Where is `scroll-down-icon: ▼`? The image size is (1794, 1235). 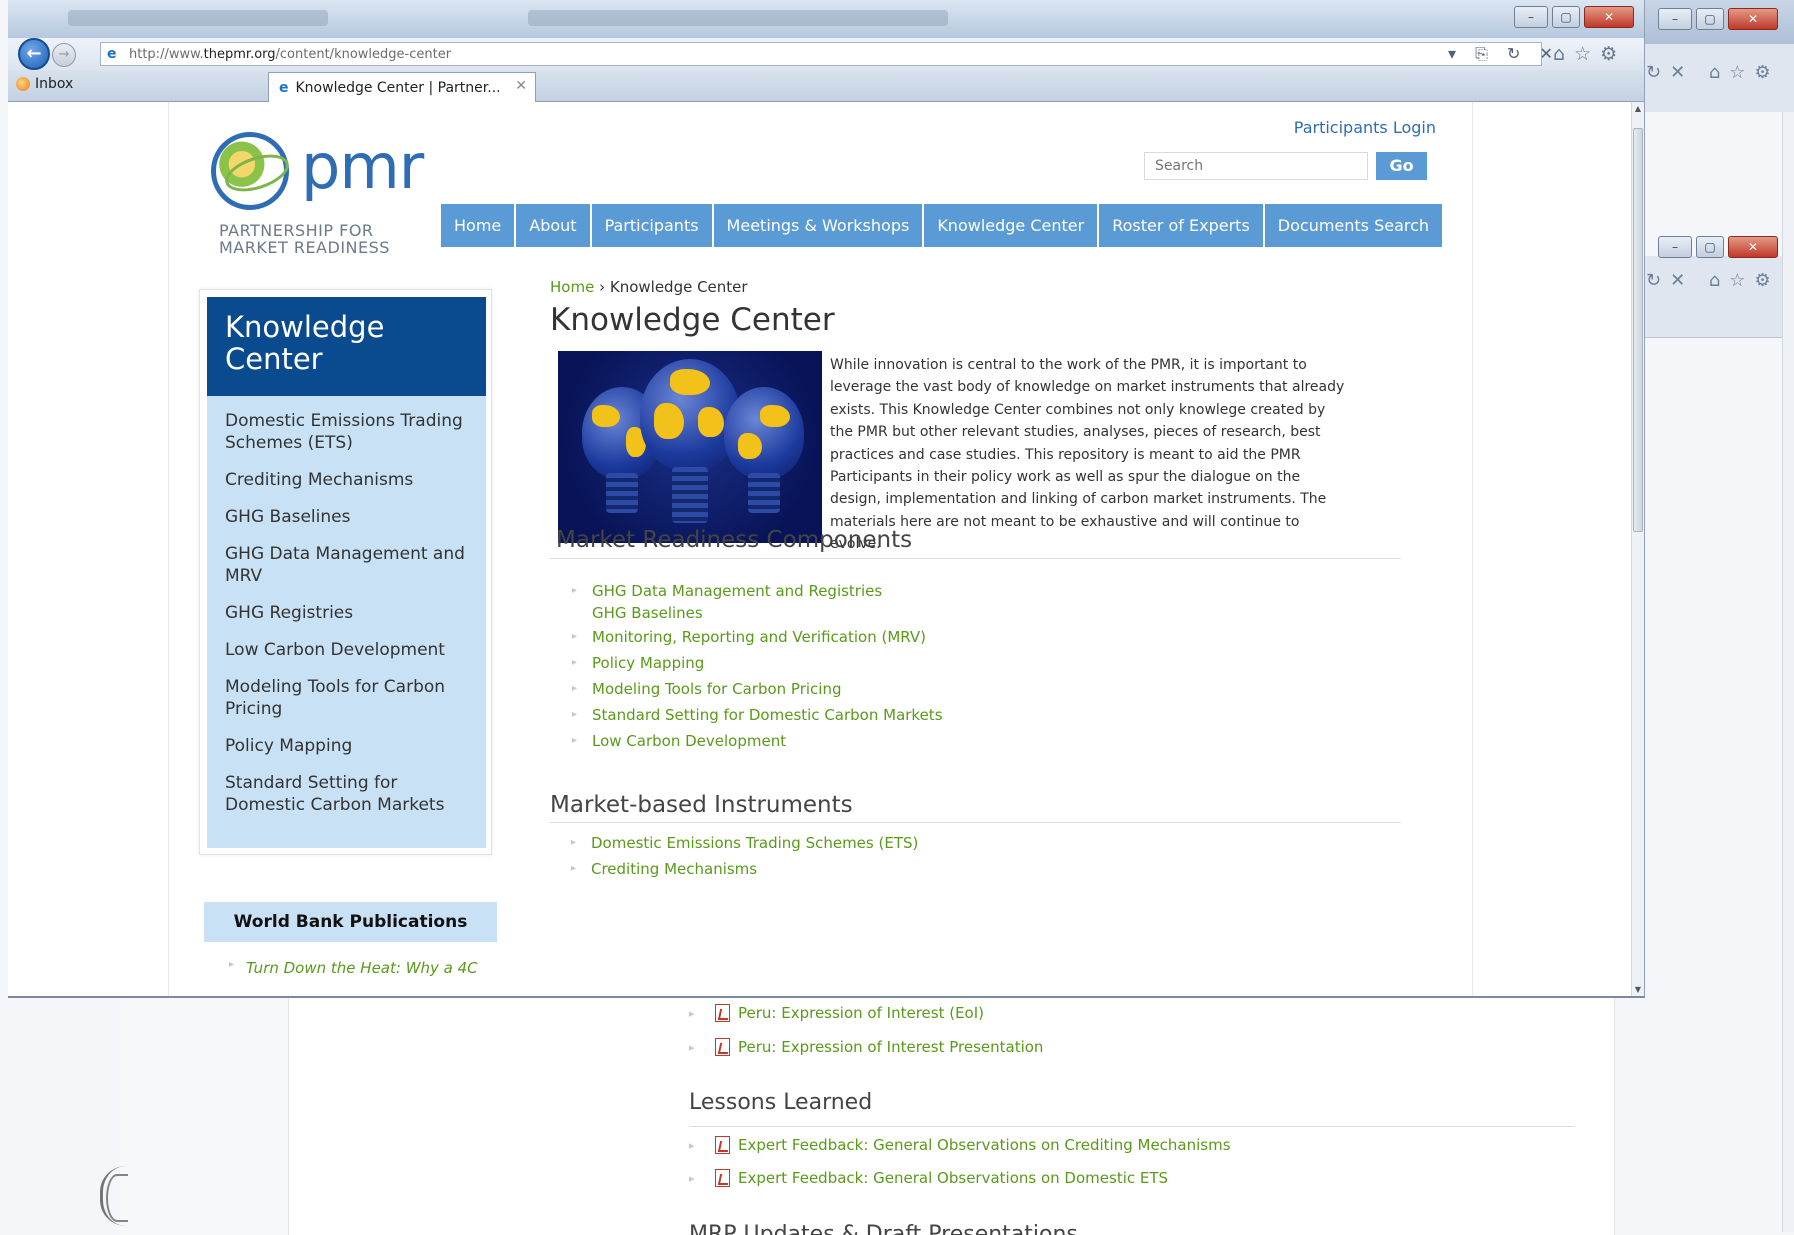 scroll-down-icon: ▼ is located at coordinates (1638, 989).